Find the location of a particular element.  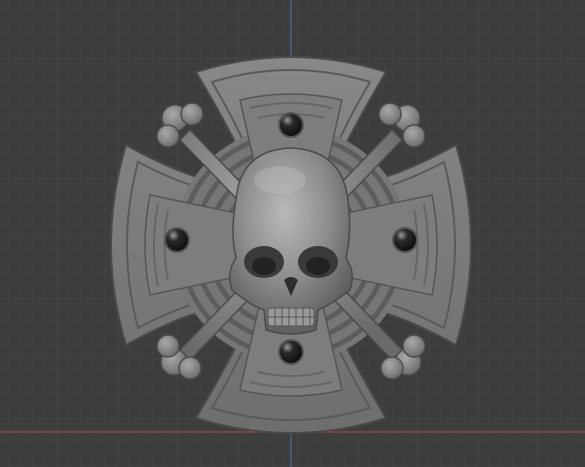

rivet-left is located at coordinates (177, 240).